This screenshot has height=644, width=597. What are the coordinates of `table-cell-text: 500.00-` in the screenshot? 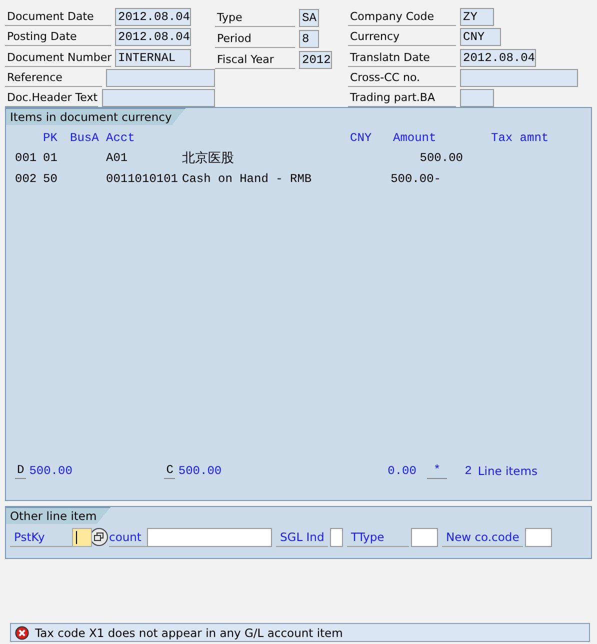 It's located at (416, 179).